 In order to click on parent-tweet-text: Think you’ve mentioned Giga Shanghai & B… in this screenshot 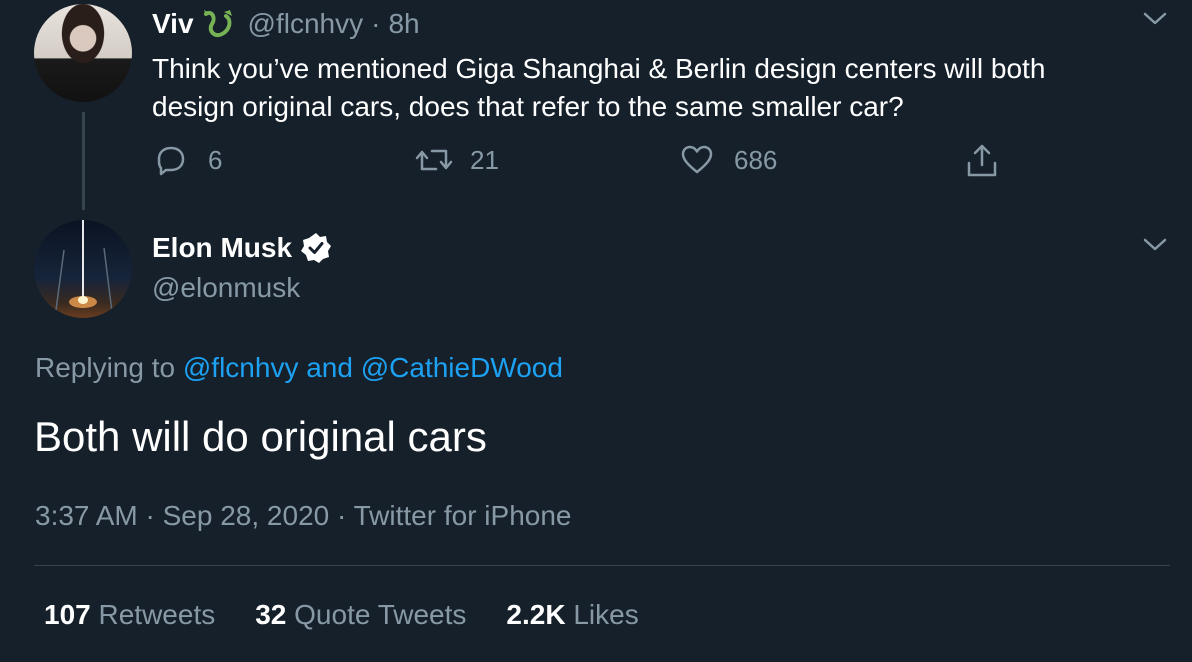, I will do `click(599, 87)`.